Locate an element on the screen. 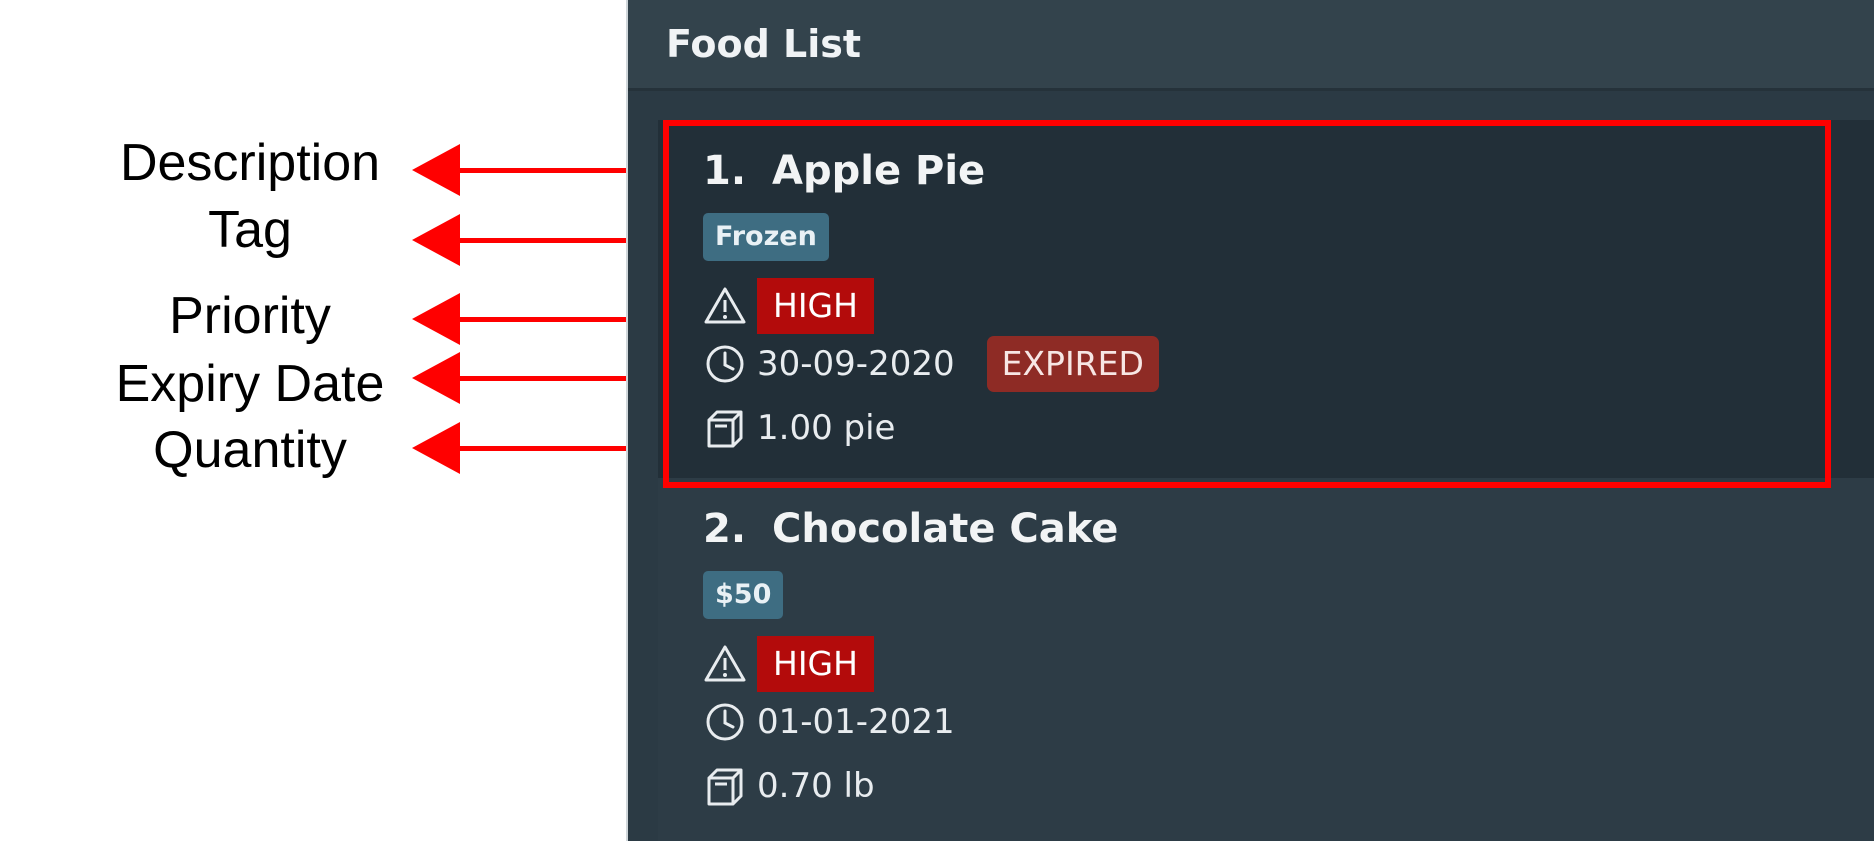 This screenshot has height=841, width=1874. food-description: 2. Chocolate Cake is located at coordinates (910, 529).